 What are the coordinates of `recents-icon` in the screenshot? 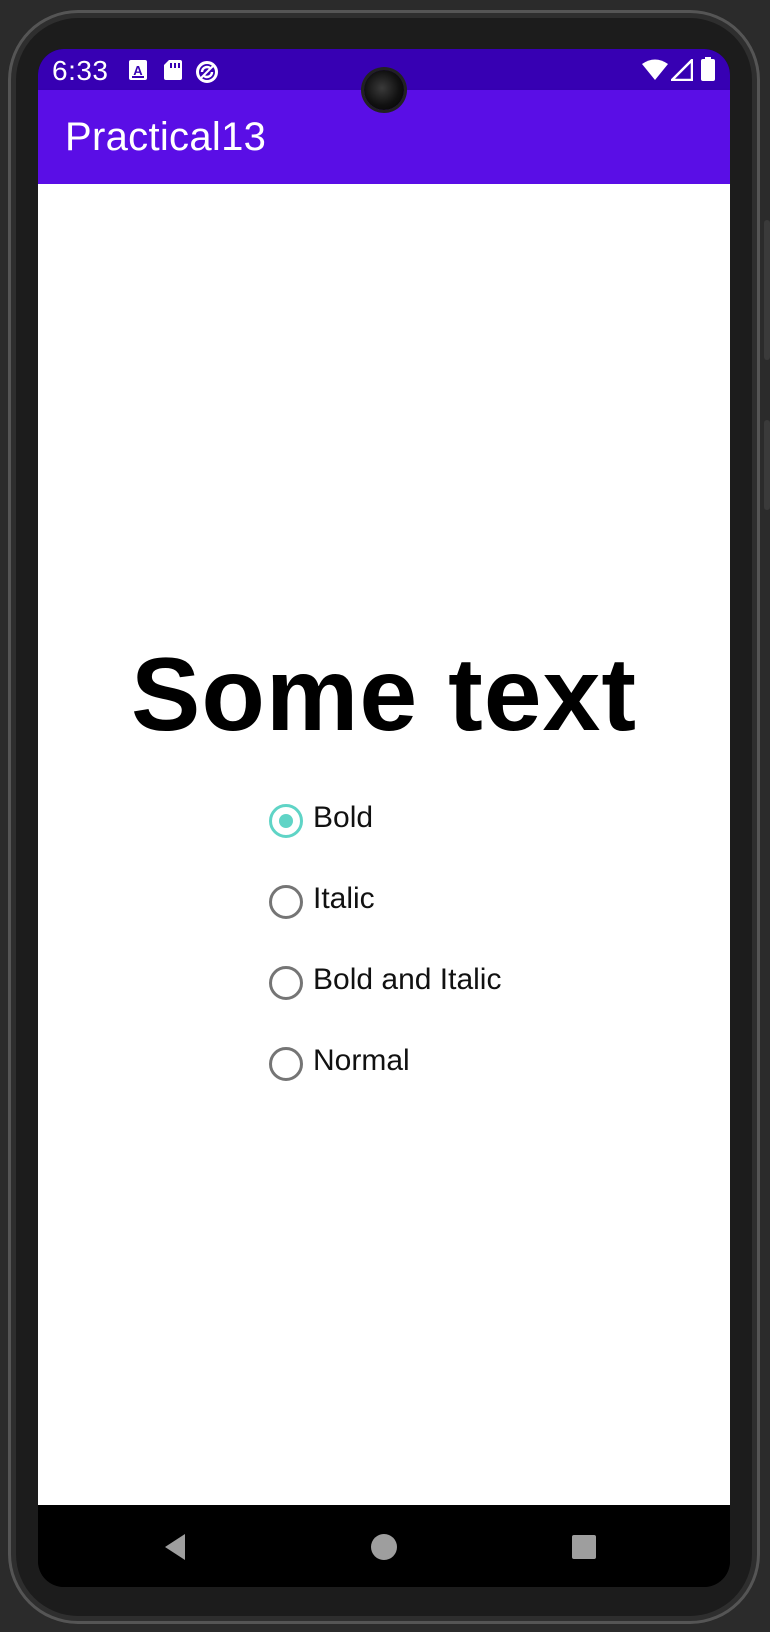 It's located at (584, 1547).